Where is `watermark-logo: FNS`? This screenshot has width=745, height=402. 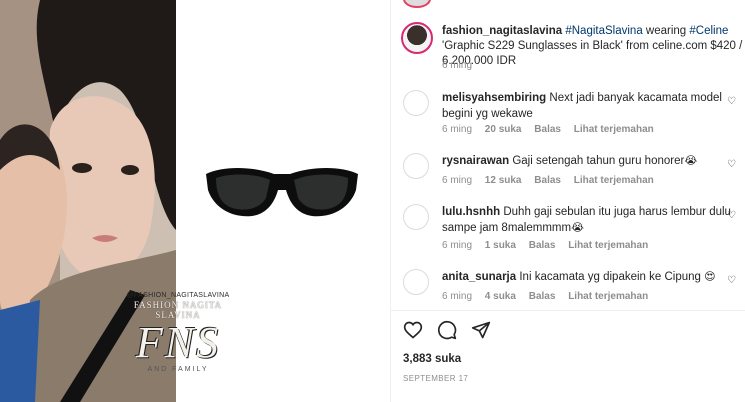 watermark-logo: FNS is located at coordinates (178, 342).